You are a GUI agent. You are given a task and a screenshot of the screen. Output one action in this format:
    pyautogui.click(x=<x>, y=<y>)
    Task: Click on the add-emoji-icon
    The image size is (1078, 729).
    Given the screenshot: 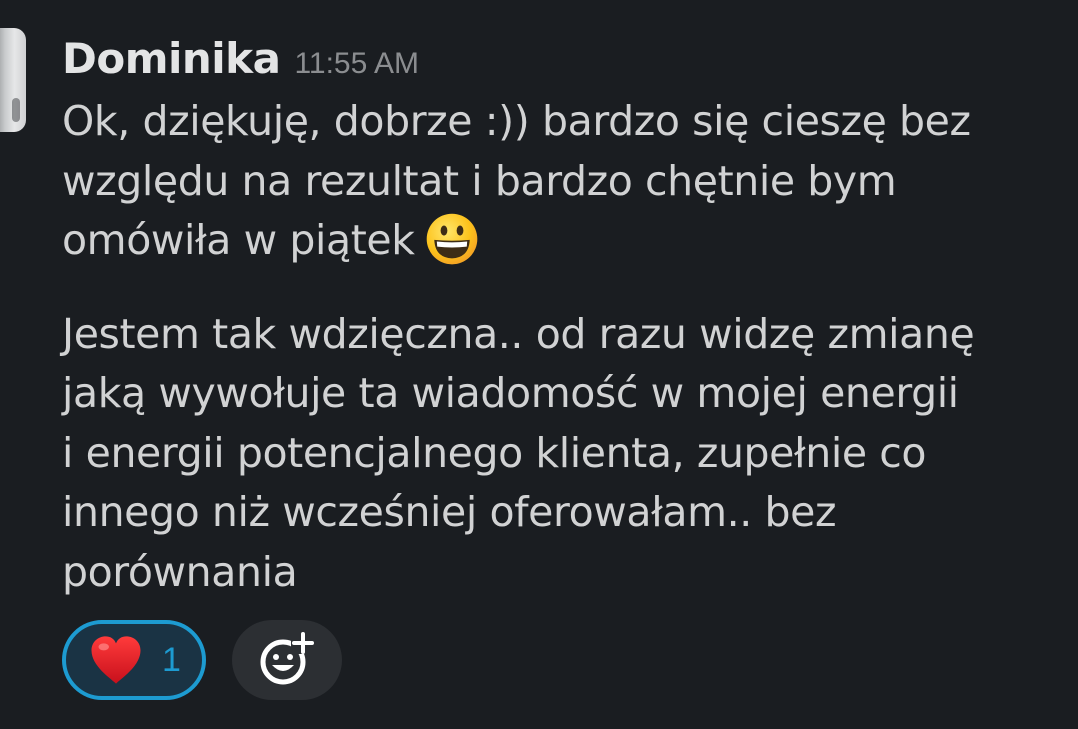 What is the action you would take?
    pyautogui.click(x=287, y=658)
    